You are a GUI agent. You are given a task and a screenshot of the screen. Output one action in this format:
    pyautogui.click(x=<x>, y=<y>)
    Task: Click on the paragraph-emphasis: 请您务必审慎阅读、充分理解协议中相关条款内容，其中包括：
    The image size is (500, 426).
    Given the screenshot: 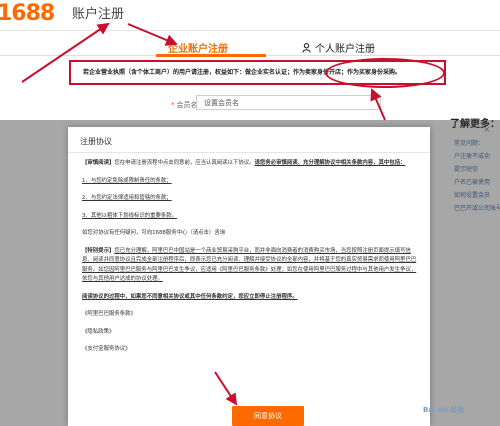 What is the action you would take?
    pyautogui.click(x=330, y=163)
    